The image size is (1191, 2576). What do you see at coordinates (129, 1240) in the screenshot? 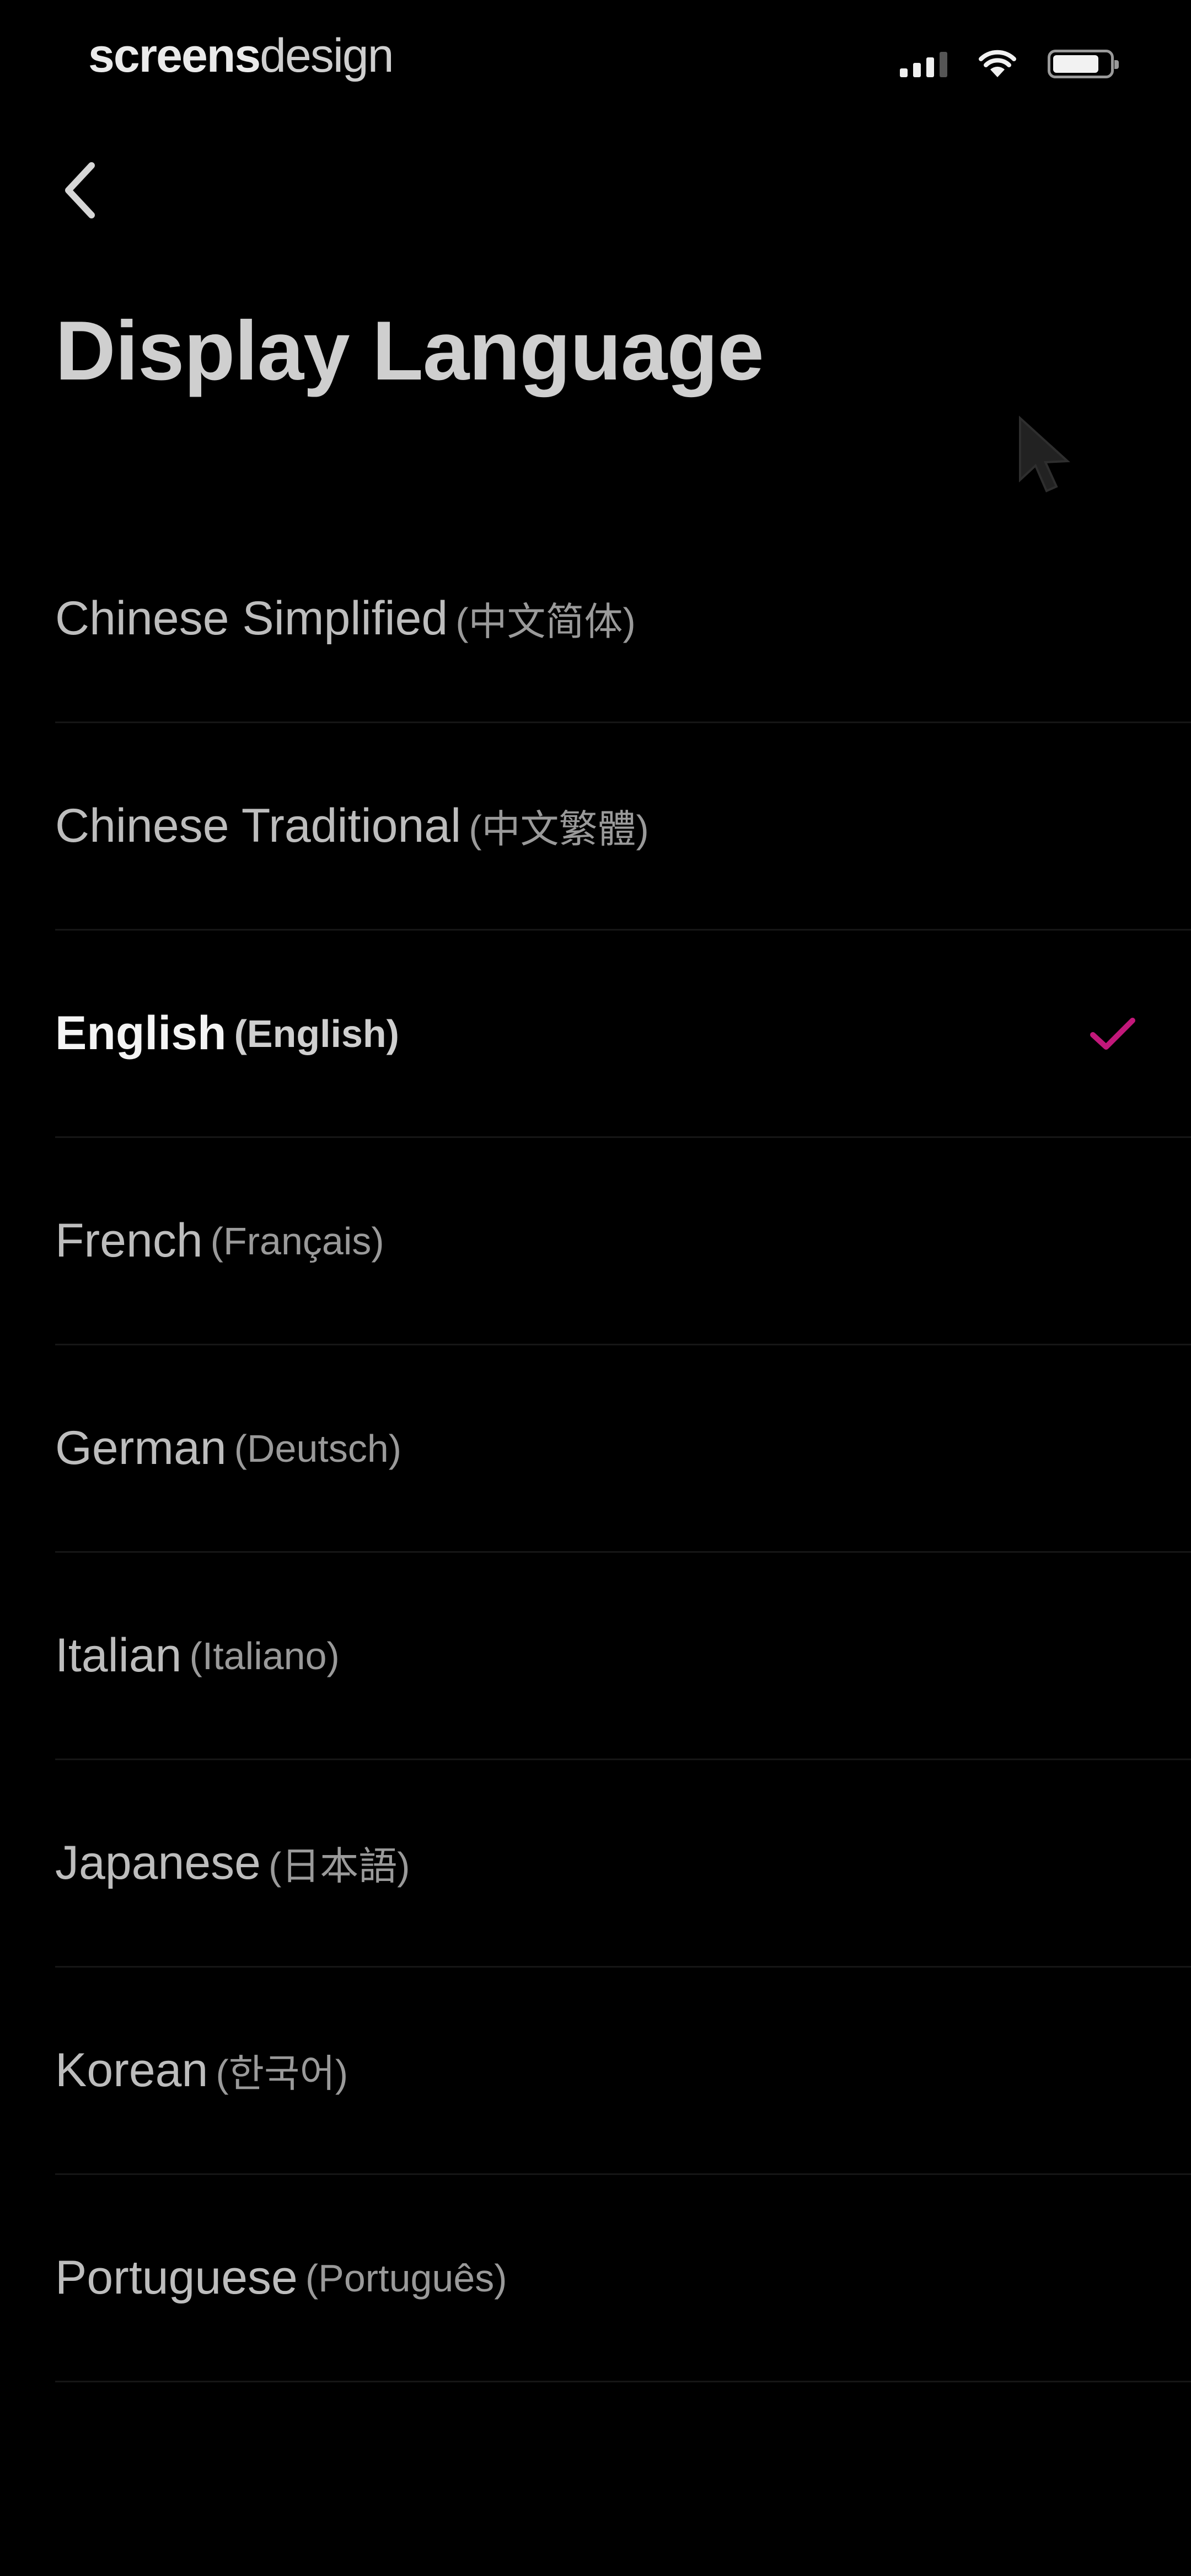
I see `language-label: French` at bounding box center [129, 1240].